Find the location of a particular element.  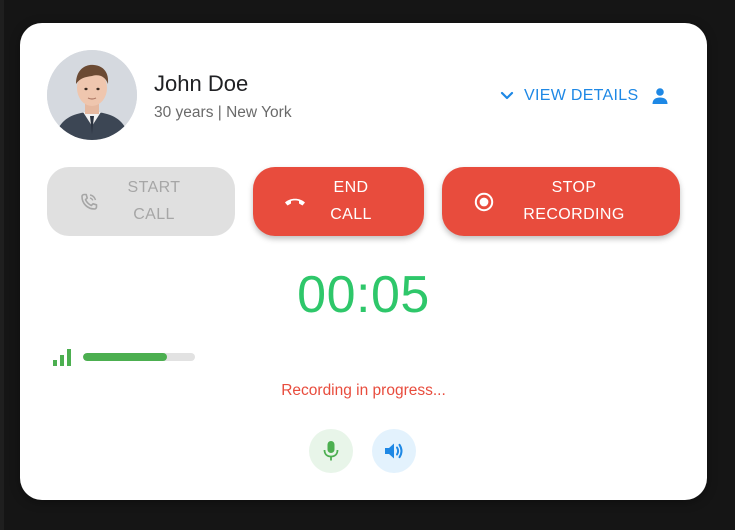

start-call-label-line1: START is located at coordinates (154, 187).